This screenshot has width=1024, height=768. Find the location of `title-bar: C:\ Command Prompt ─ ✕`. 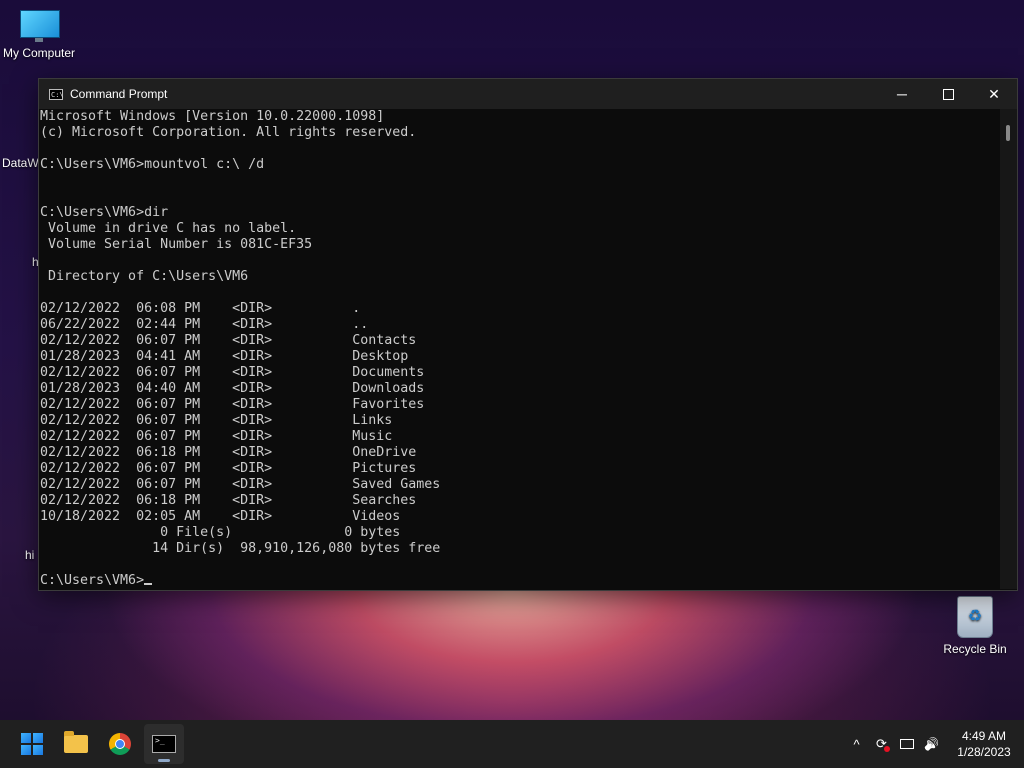

title-bar: C:\ Command Prompt ─ ✕ is located at coordinates (528, 94).